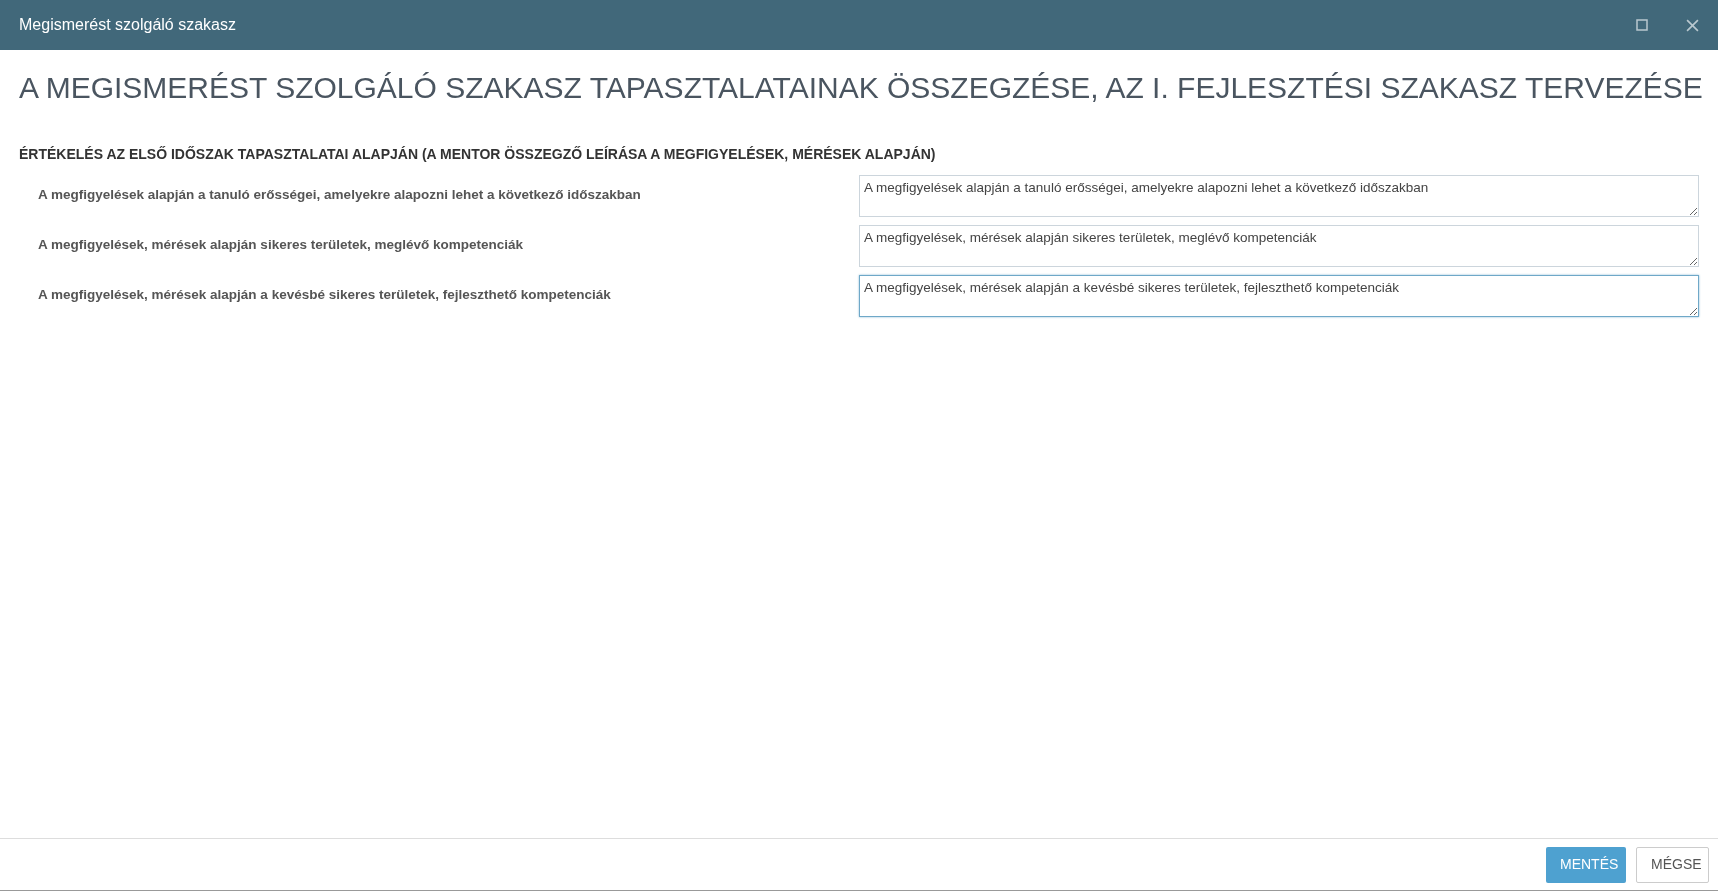  Describe the element at coordinates (1279, 246) in the screenshot. I see `text-area: A megfigyelések, mérések alapján sikeres területek, meglévő kompetenciák` at that location.